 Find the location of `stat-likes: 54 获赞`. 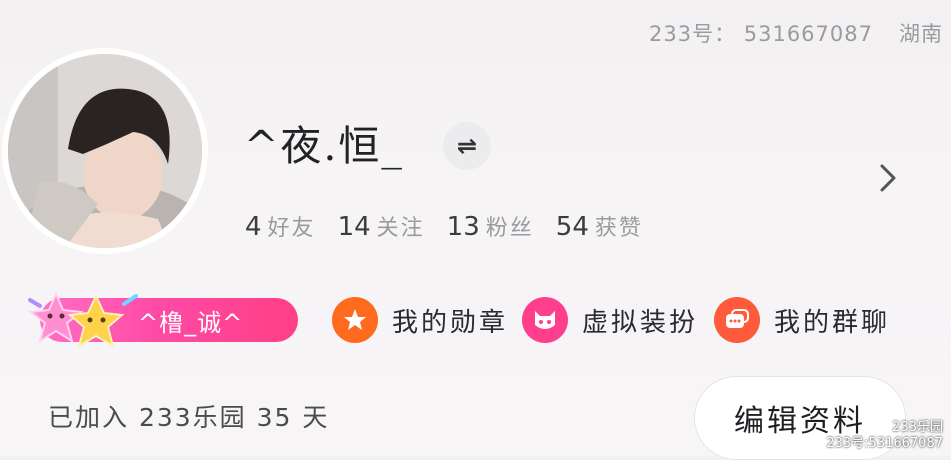

stat-likes: 54 获赞 is located at coordinates (599, 226).